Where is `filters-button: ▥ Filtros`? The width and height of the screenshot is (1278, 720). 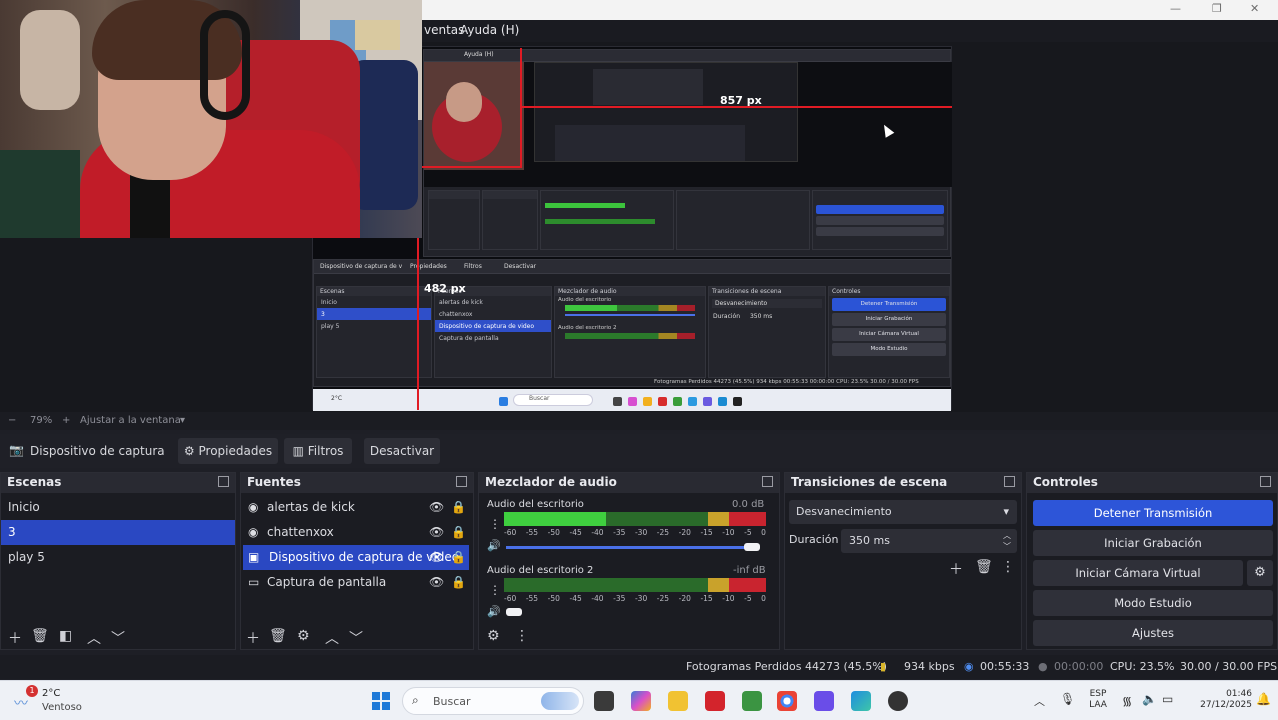
filters-button: ▥ Filtros is located at coordinates (318, 451).